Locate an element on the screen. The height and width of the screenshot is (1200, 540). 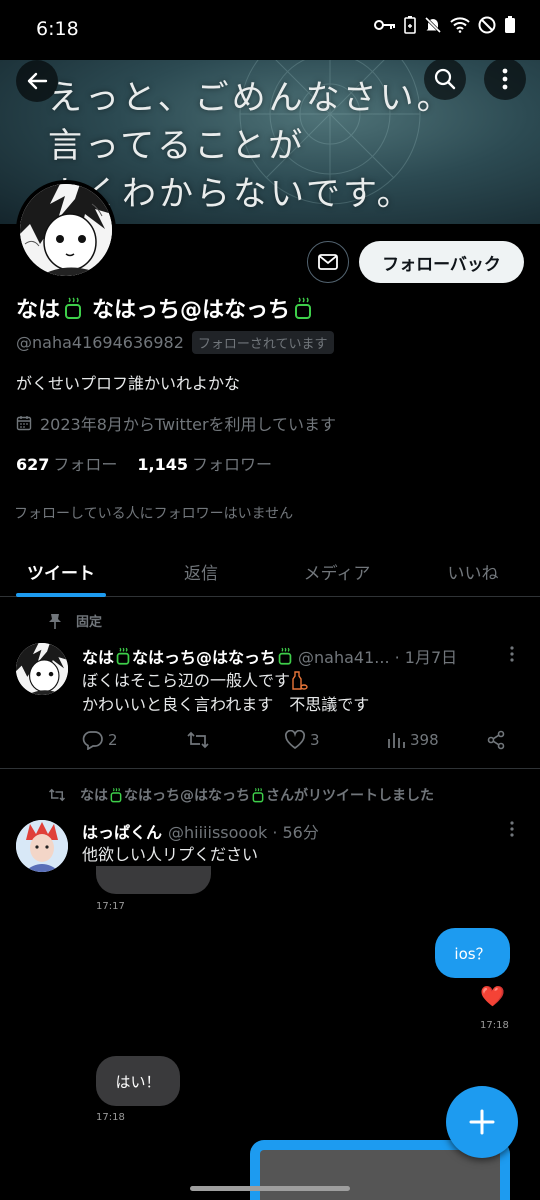
tab-replies: 返信 is located at coordinates (201, 571).